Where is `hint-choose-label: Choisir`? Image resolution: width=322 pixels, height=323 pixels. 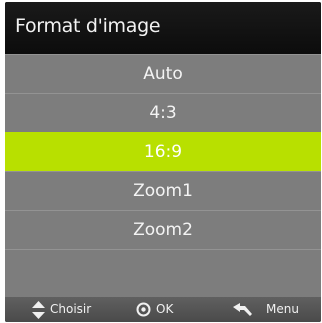
hint-choose-label: Choisir is located at coordinates (71, 309).